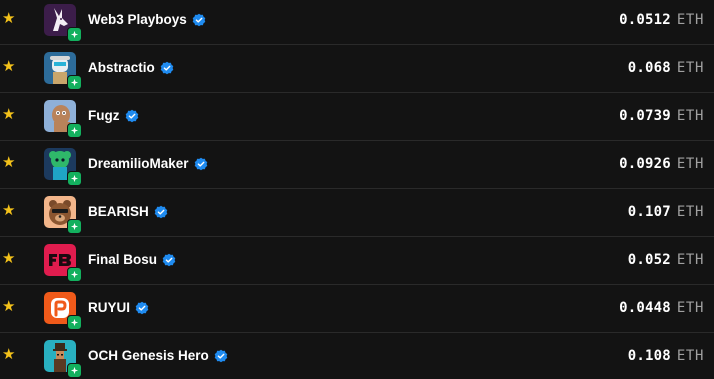 The width and height of the screenshot is (714, 379). I want to click on price-value: 0.0739, so click(645, 116).